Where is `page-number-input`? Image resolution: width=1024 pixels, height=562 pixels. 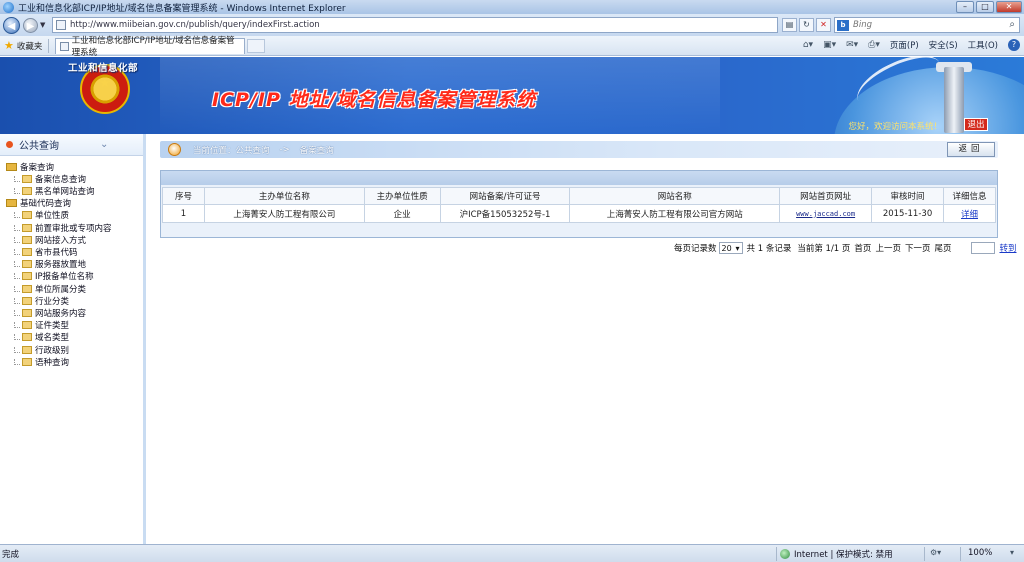 page-number-input is located at coordinates (983, 248).